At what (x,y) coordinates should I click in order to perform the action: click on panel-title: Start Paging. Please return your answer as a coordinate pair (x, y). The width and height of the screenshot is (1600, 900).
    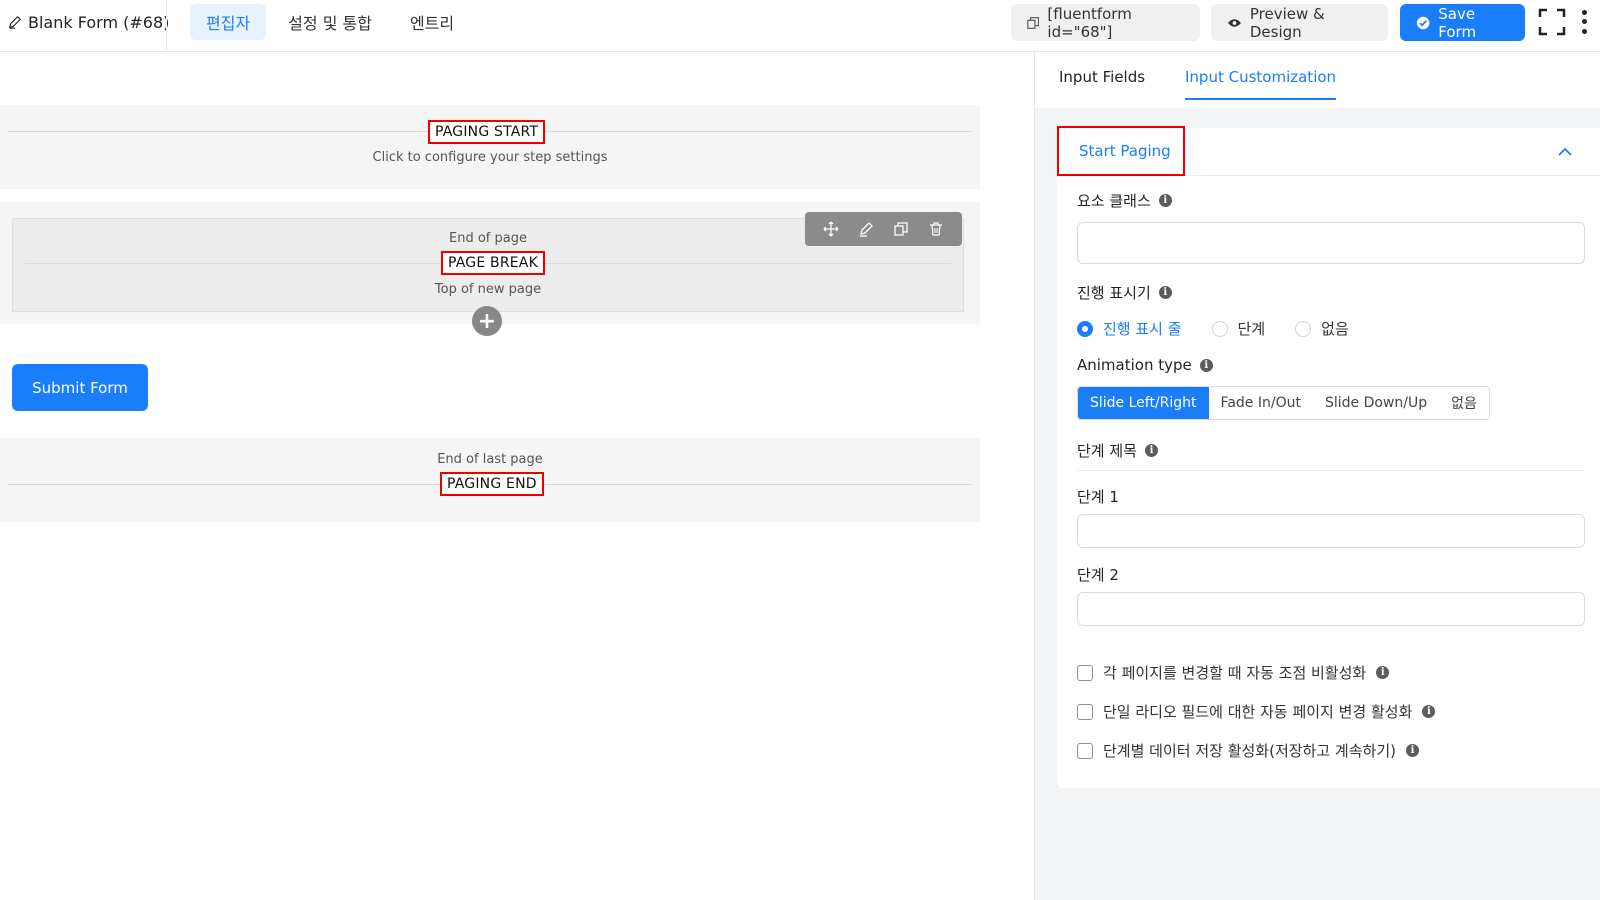
    Looking at the image, I should click on (1121, 151).